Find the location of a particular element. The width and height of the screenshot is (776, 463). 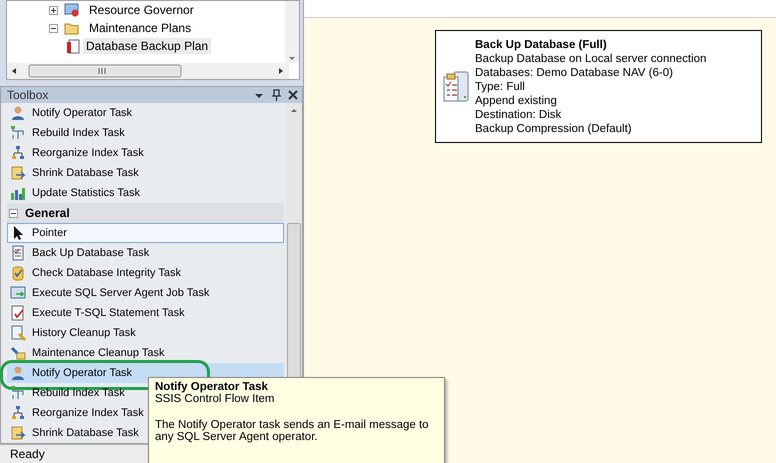

panel-title: Toolbox is located at coordinates (27, 95).